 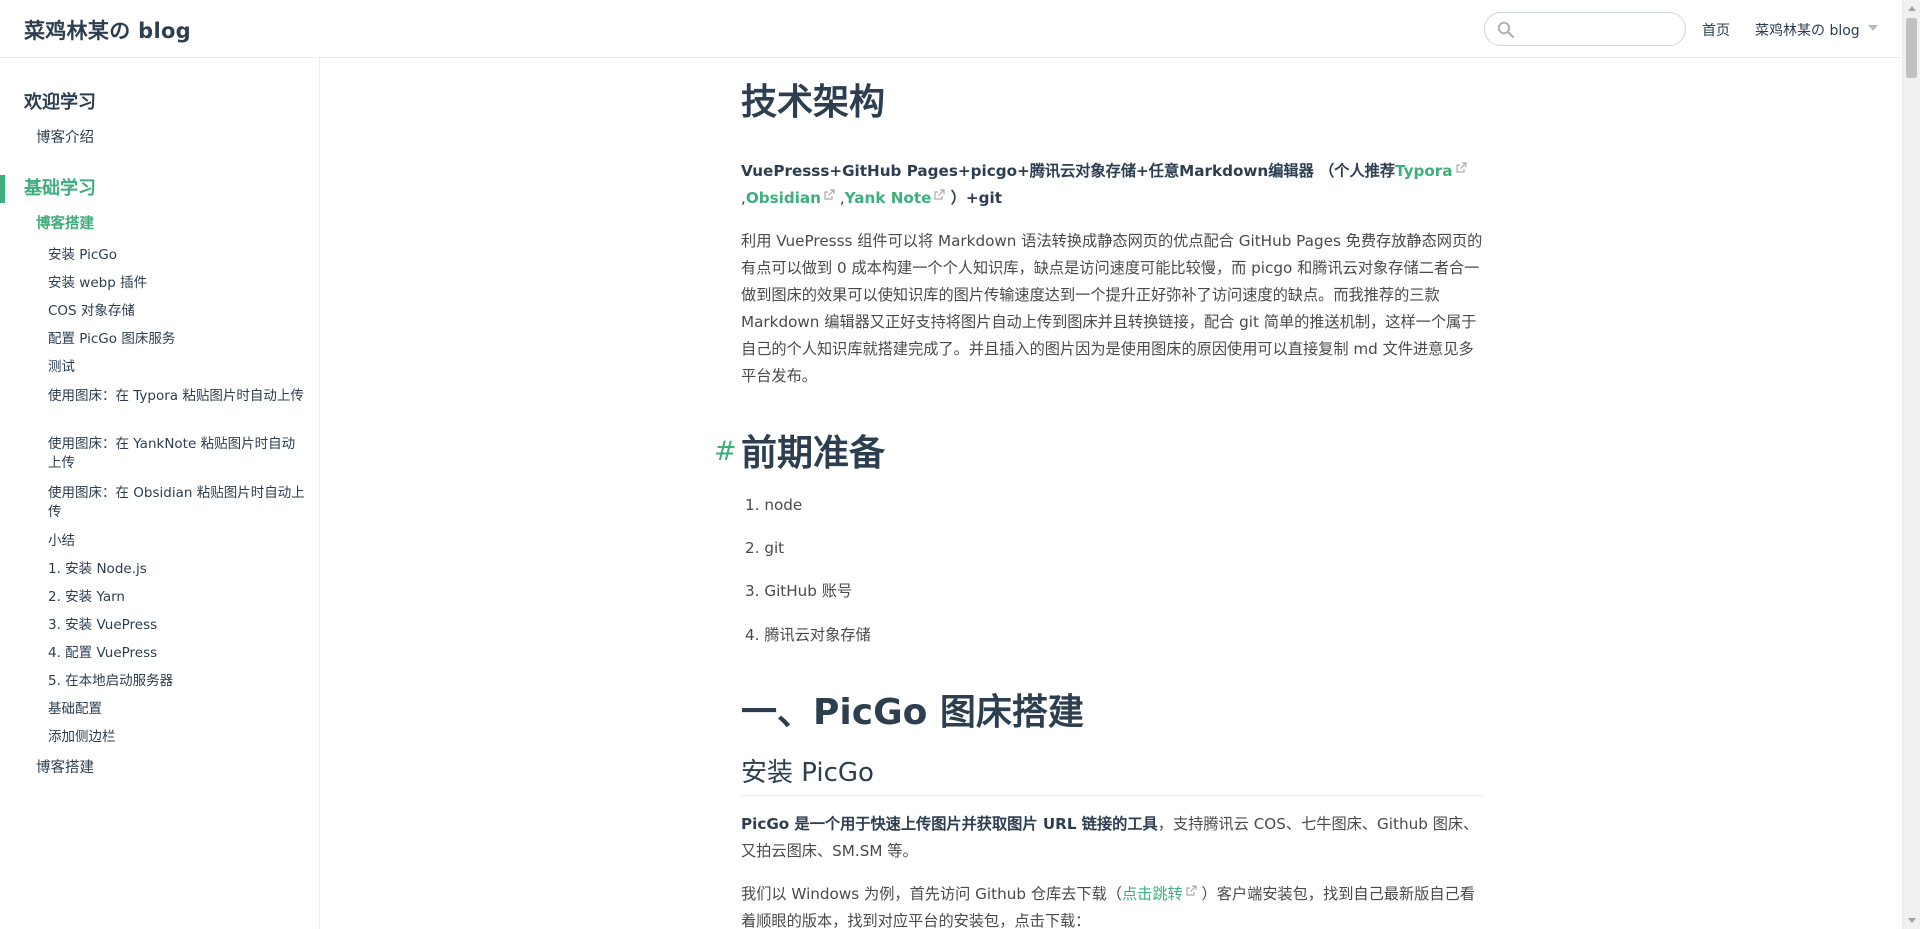 I want to click on search-input, so click(x=1600, y=29).